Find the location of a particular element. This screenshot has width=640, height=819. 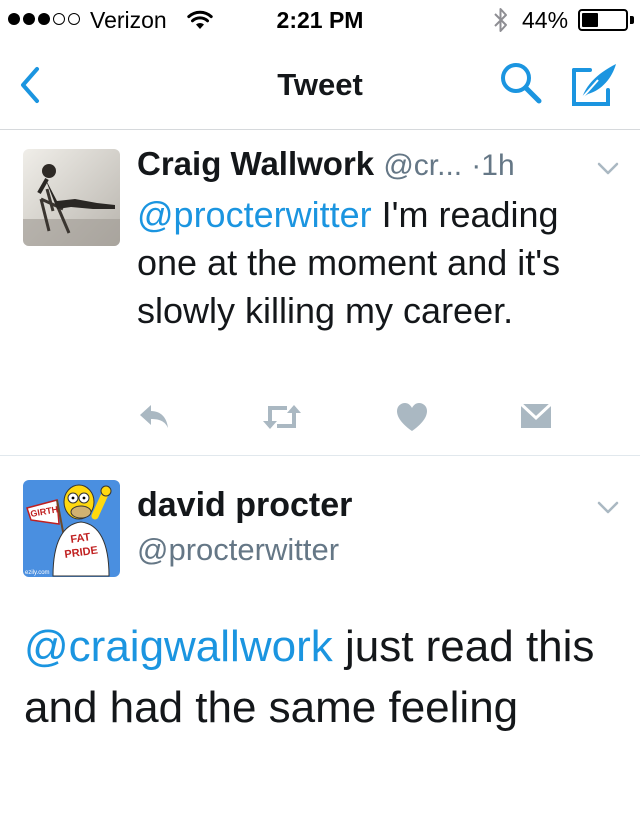

bluetooth-icon is located at coordinates (500, 20).